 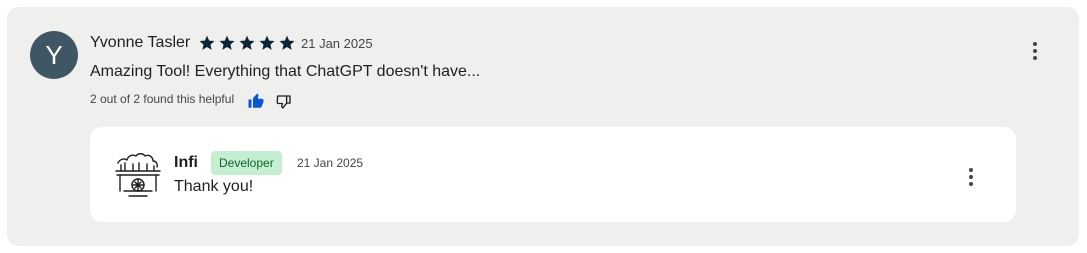 I want to click on star-rating, so click(x=247, y=43).